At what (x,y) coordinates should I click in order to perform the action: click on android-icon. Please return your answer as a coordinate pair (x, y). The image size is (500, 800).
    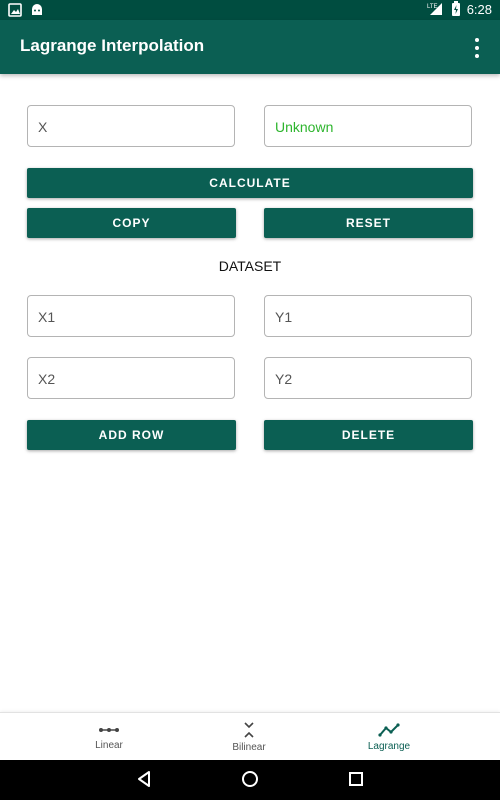
    Looking at the image, I should click on (37, 9).